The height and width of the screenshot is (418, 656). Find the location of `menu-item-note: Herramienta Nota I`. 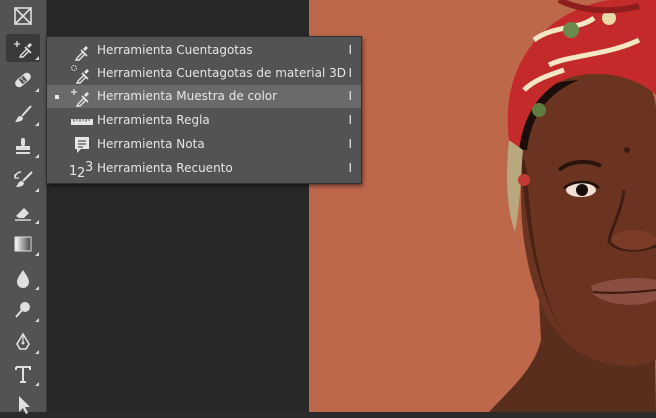

menu-item-note: Herramienta Nota I is located at coordinates (204, 144).